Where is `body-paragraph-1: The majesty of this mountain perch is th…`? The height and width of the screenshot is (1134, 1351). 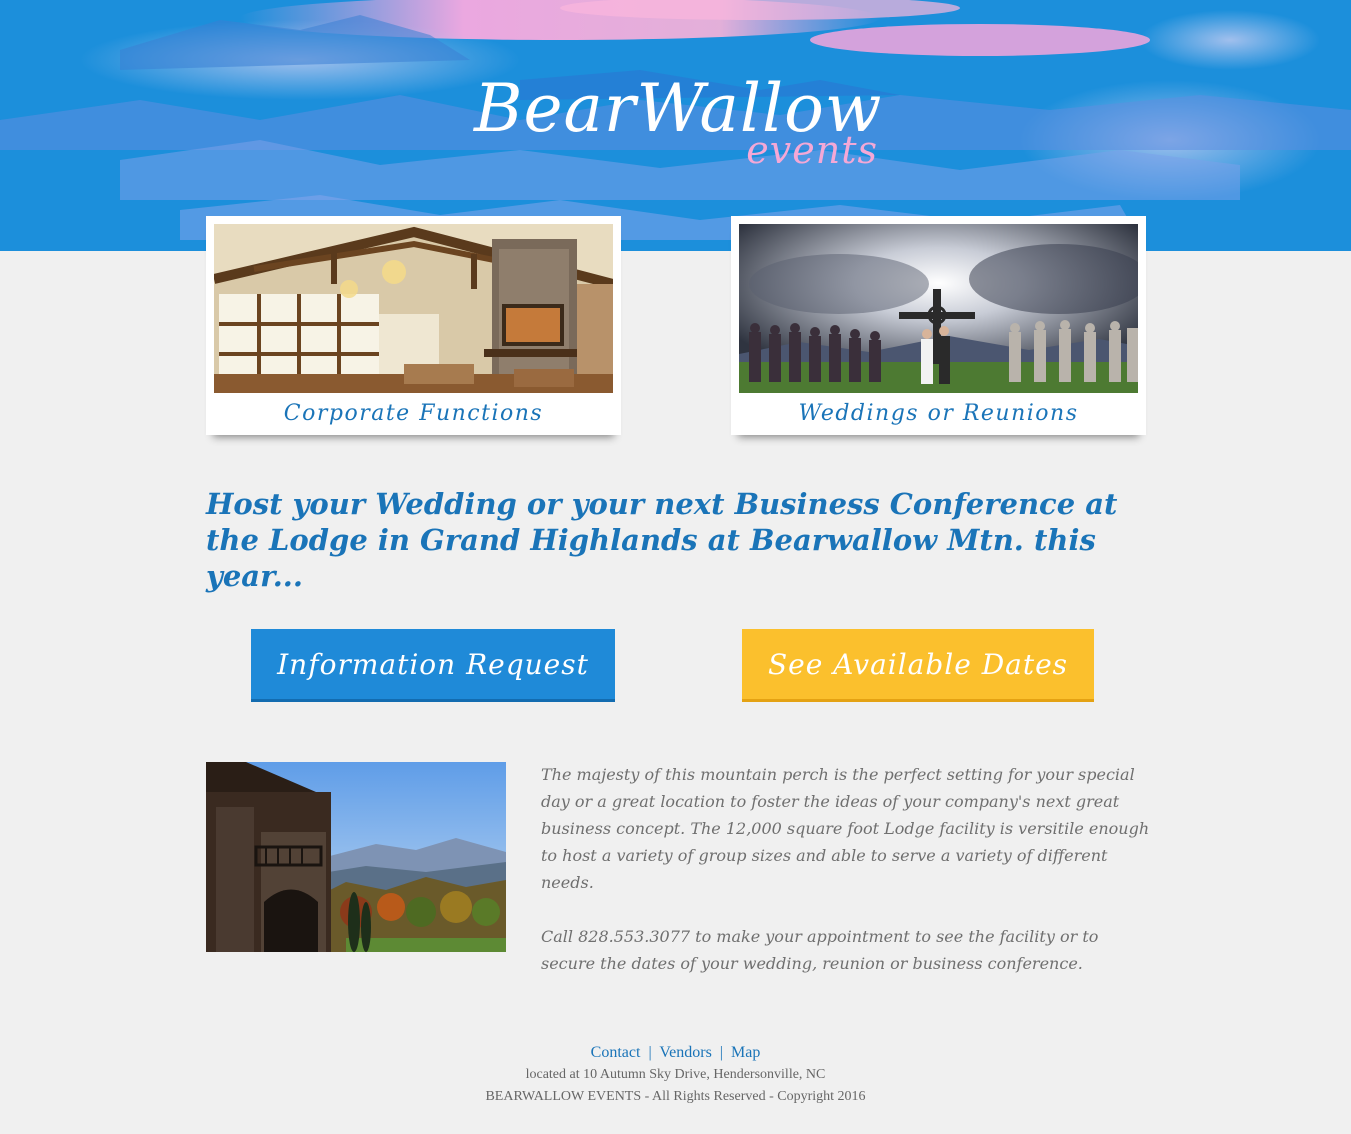
body-paragraph-1: The majesty of this mountain perch is th… is located at coordinates (845, 828).